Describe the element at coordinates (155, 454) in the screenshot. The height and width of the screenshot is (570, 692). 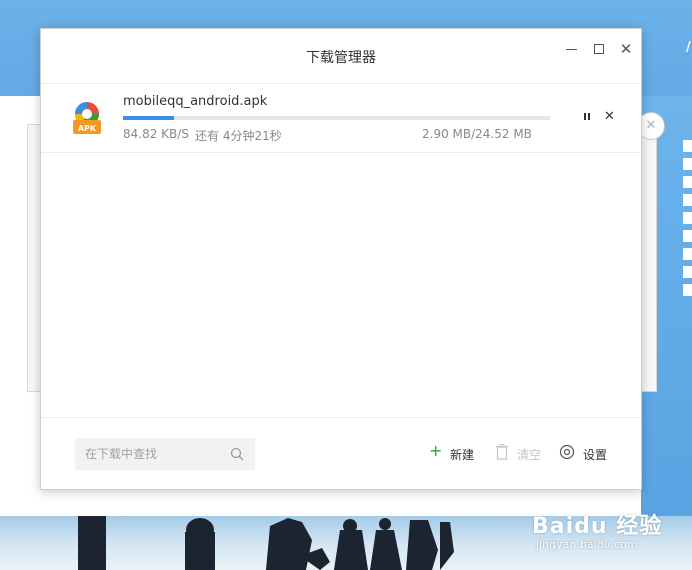
I see `search-input` at that location.